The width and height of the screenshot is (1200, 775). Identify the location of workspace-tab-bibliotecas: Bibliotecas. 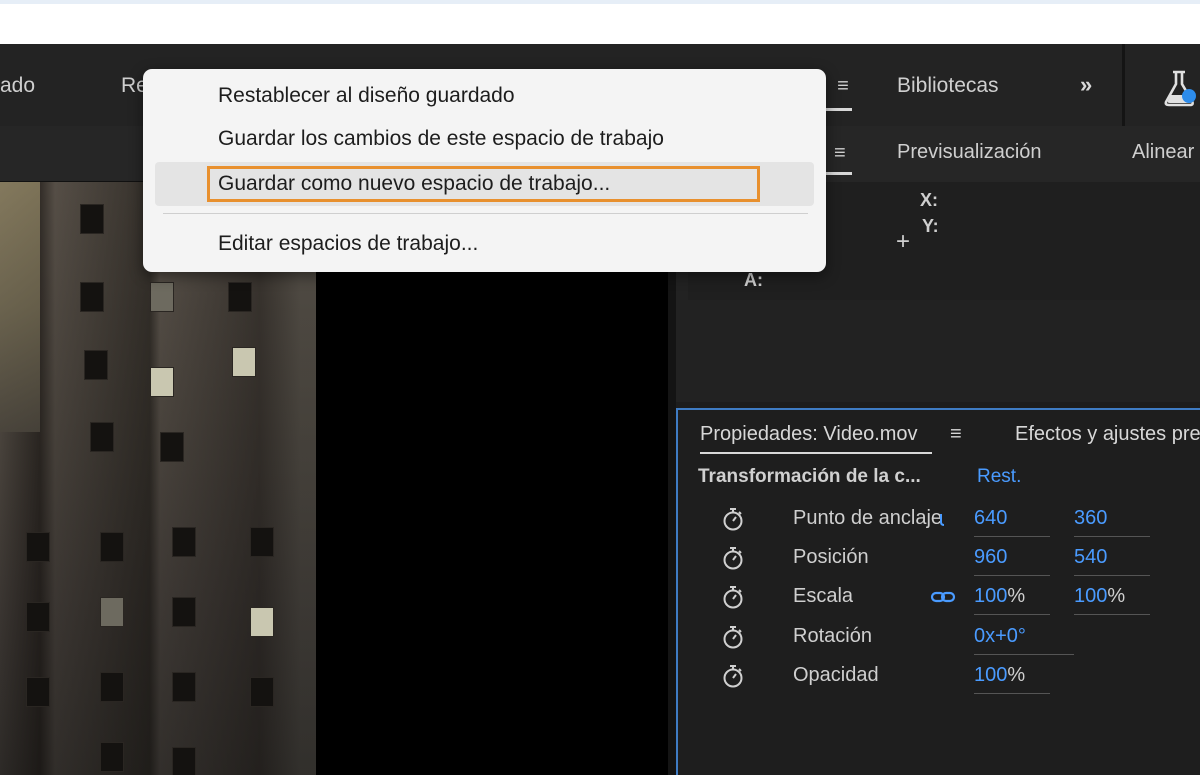
(948, 86).